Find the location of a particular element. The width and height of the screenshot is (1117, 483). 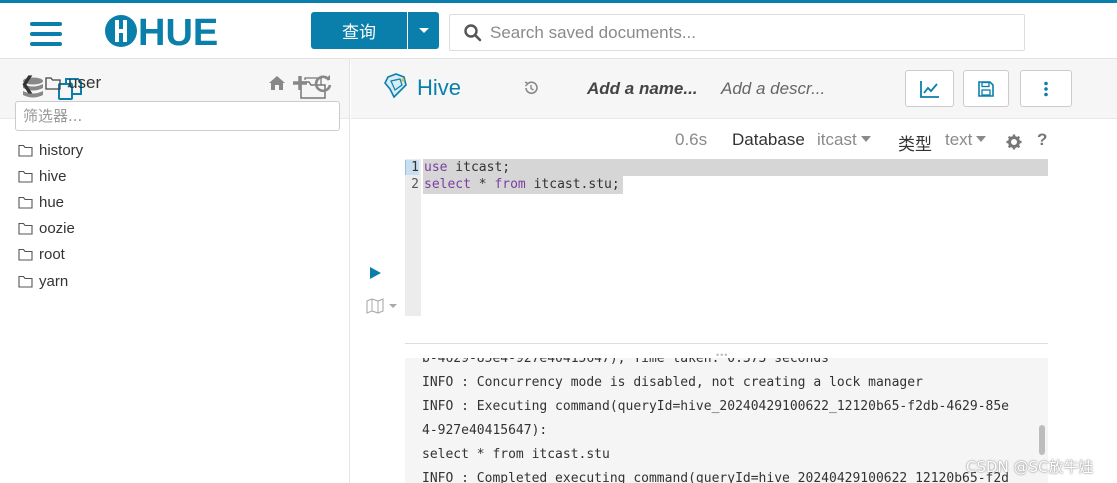

line-number: 2 is located at coordinates (415, 184).